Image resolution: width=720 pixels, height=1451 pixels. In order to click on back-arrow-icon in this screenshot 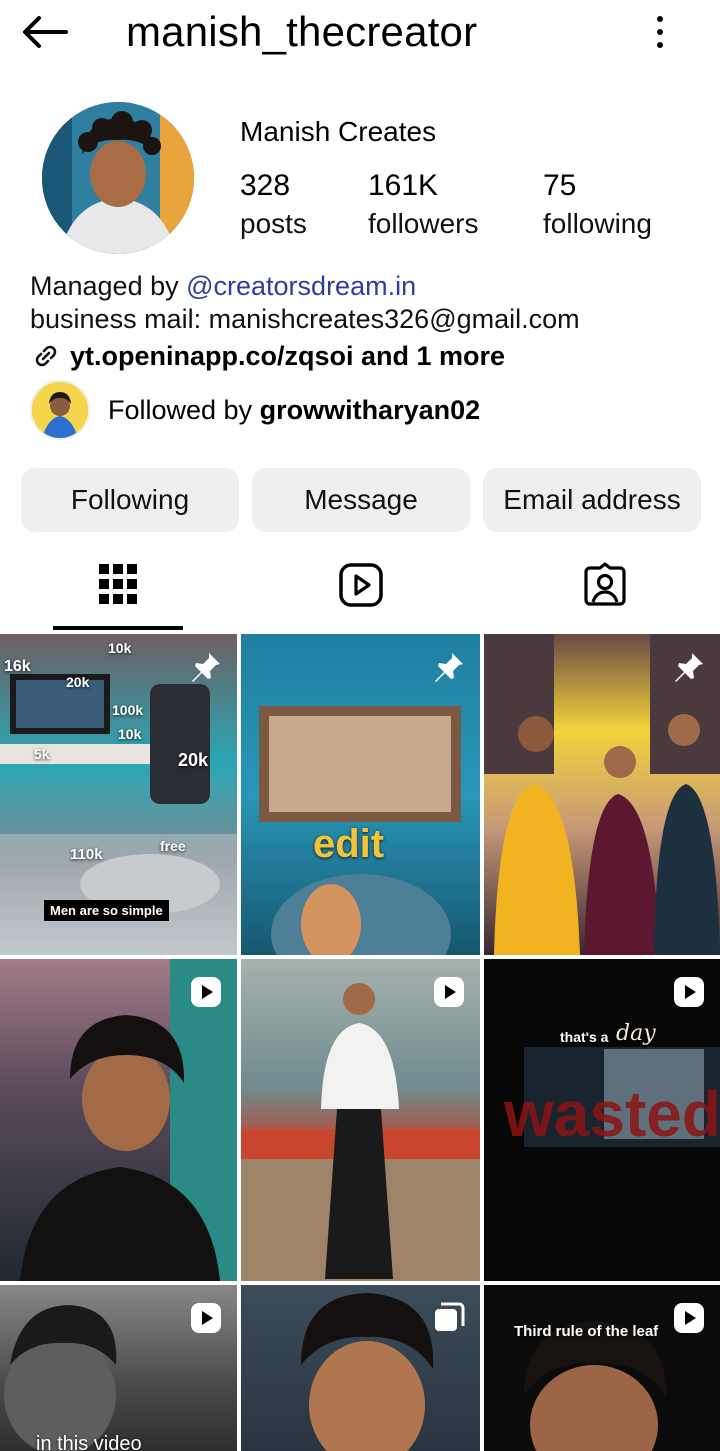, I will do `click(45, 32)`.